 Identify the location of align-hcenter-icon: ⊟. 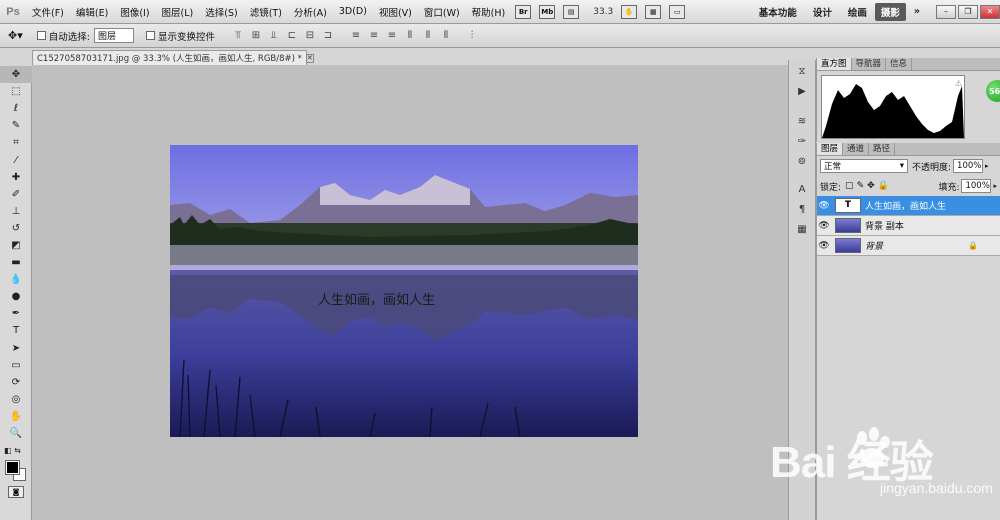
(310, 36).